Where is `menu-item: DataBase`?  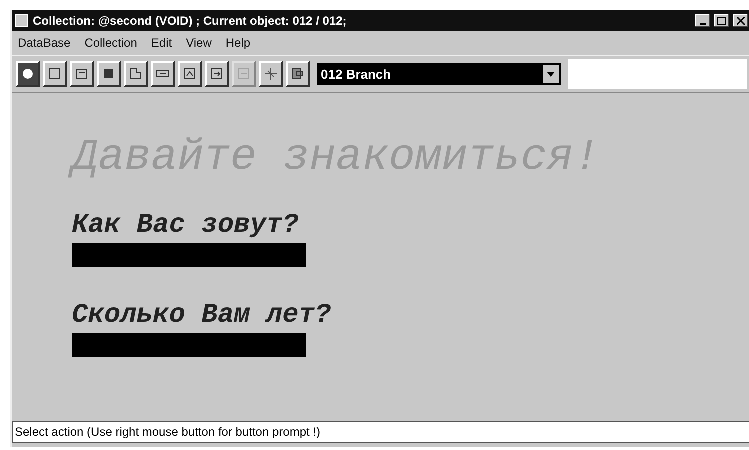
menu-item: DataBase is located at coordinates (44, 43).